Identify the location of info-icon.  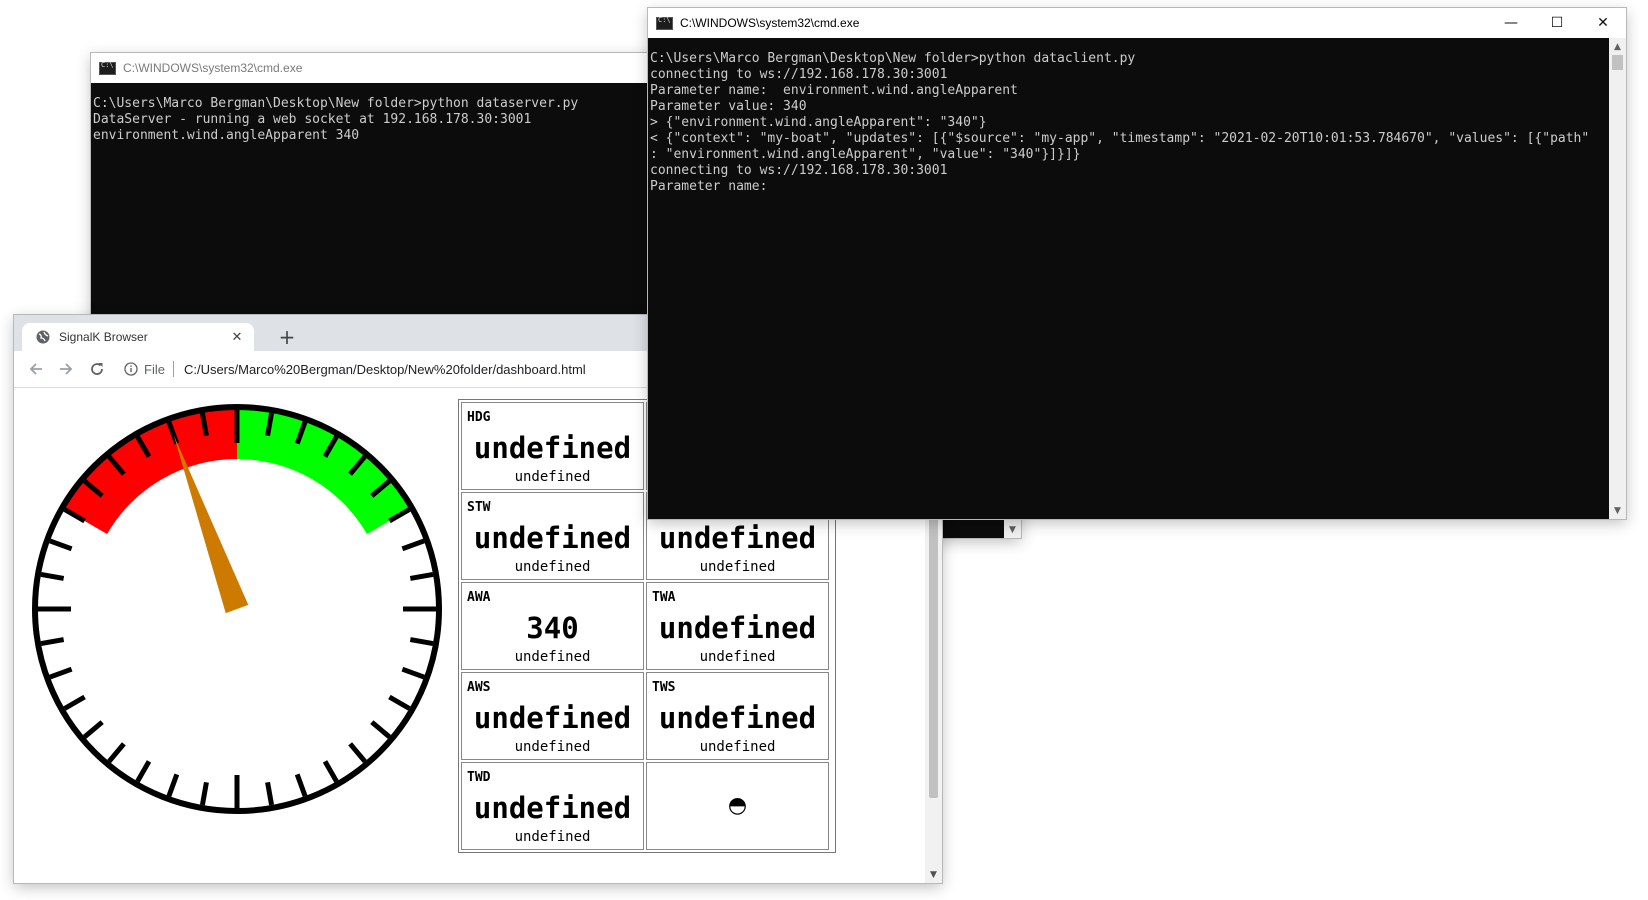
(131, 369).